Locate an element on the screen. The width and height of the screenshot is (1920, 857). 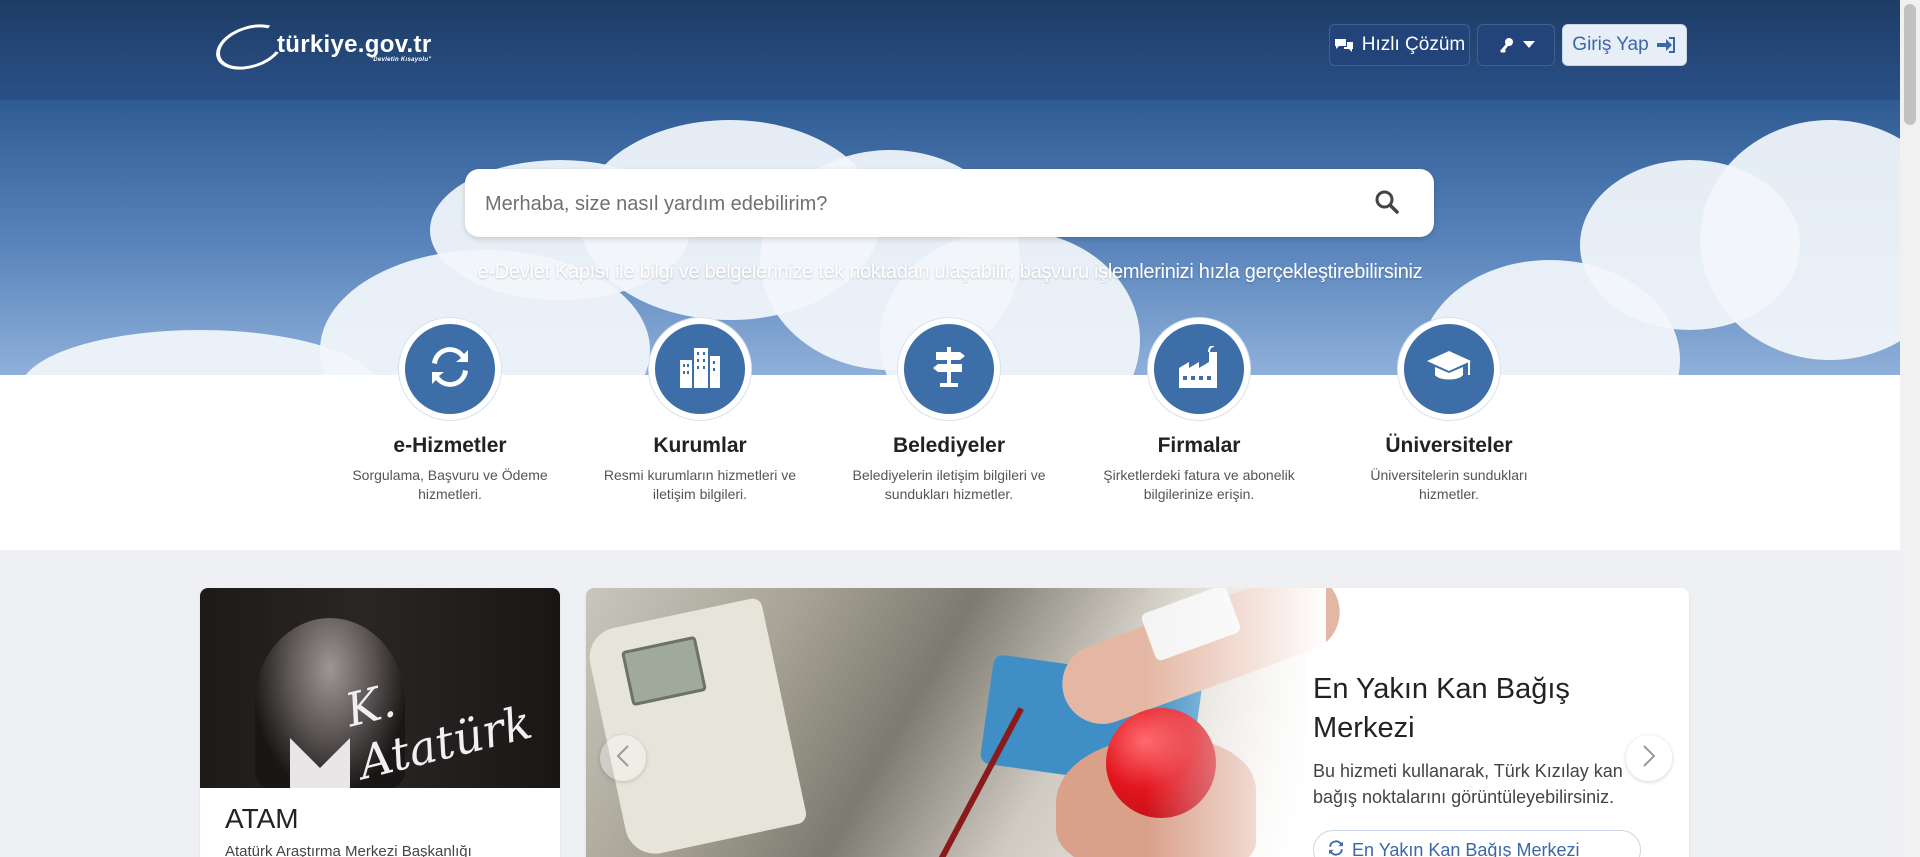
ataturk-photo: K. Atatürk is located at coordinates (380, 689).